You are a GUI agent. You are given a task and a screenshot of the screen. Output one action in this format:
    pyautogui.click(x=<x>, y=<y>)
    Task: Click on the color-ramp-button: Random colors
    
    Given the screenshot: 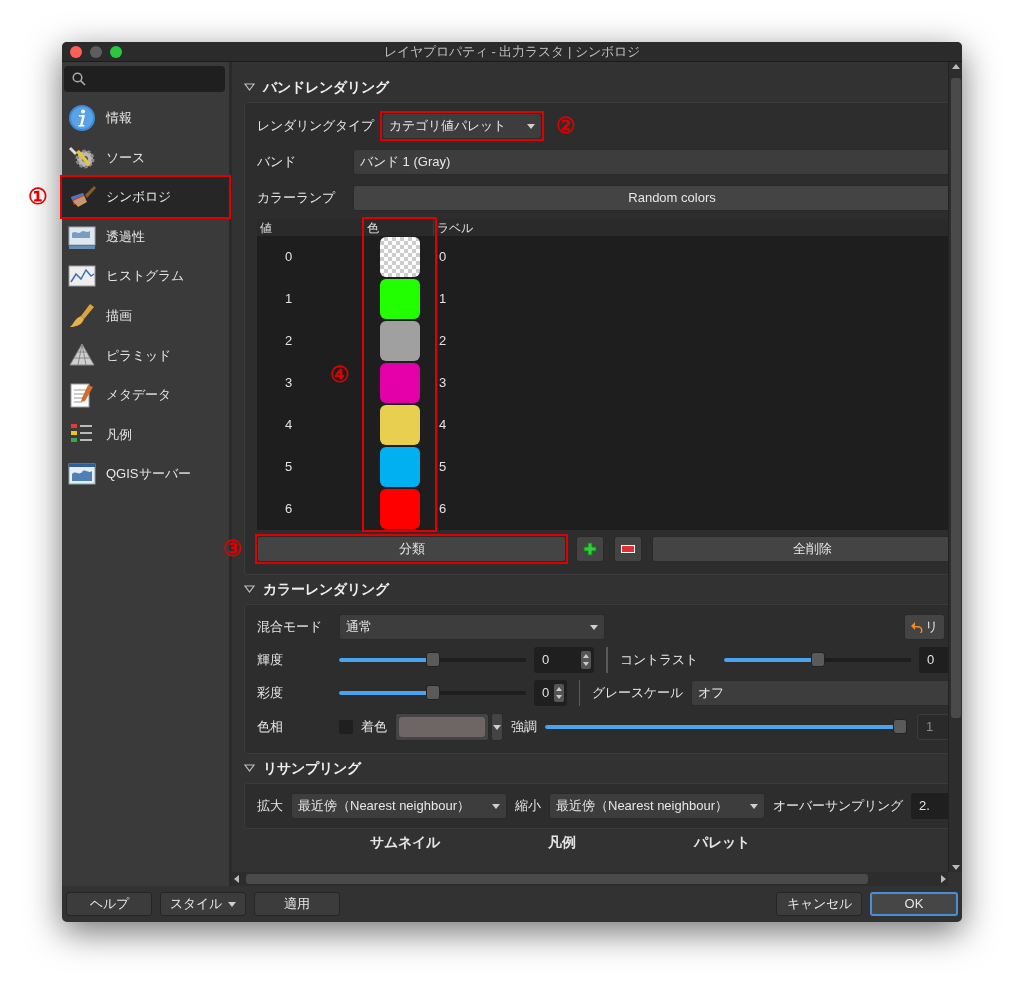 What is the action you would take?
    pyautogui.click(x=650, y=198)
    